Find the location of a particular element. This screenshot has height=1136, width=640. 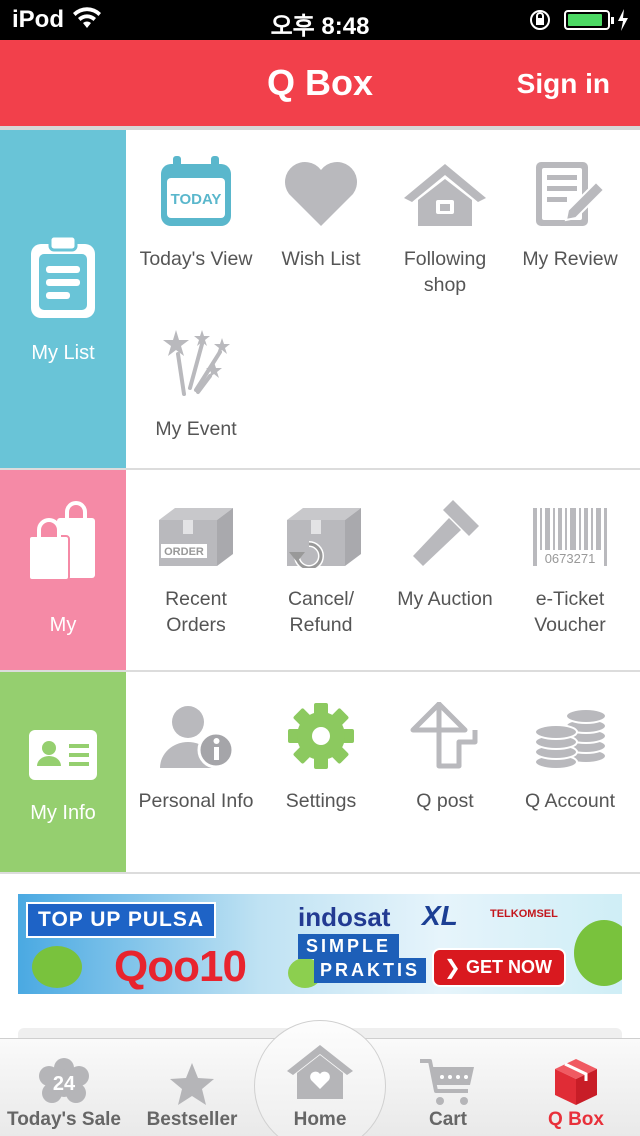

qbox-cube-icon is located at coordinates (576, 1073).